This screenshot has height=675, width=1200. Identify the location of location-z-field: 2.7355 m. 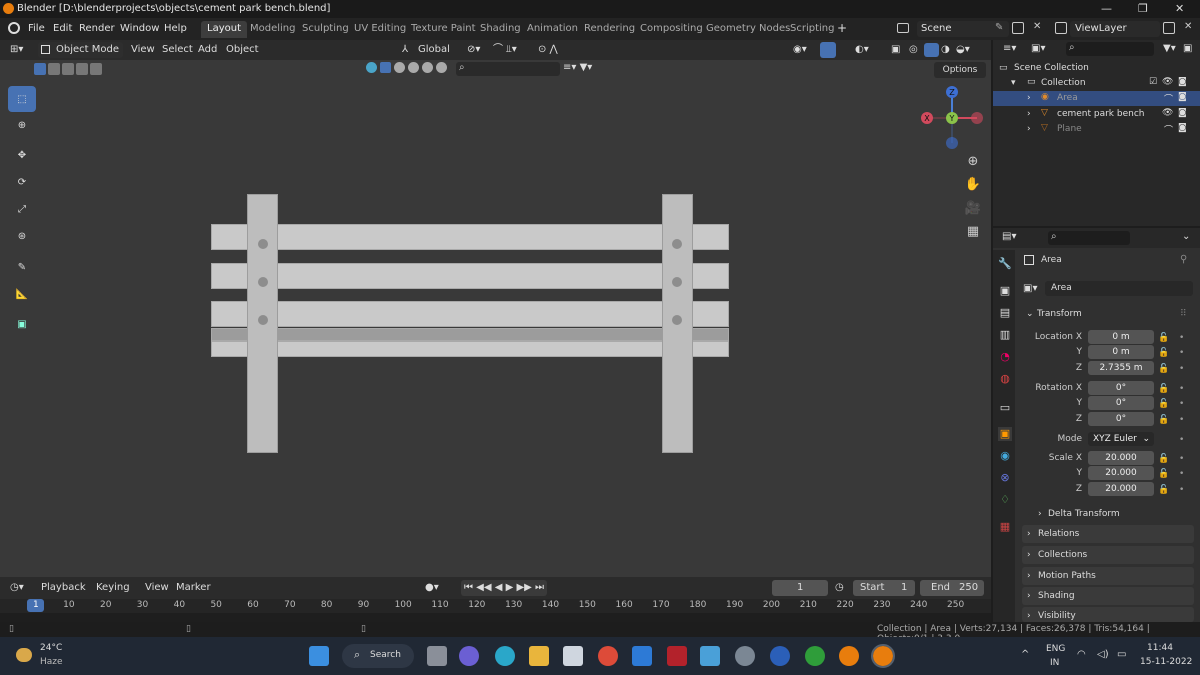
(1121, 368).